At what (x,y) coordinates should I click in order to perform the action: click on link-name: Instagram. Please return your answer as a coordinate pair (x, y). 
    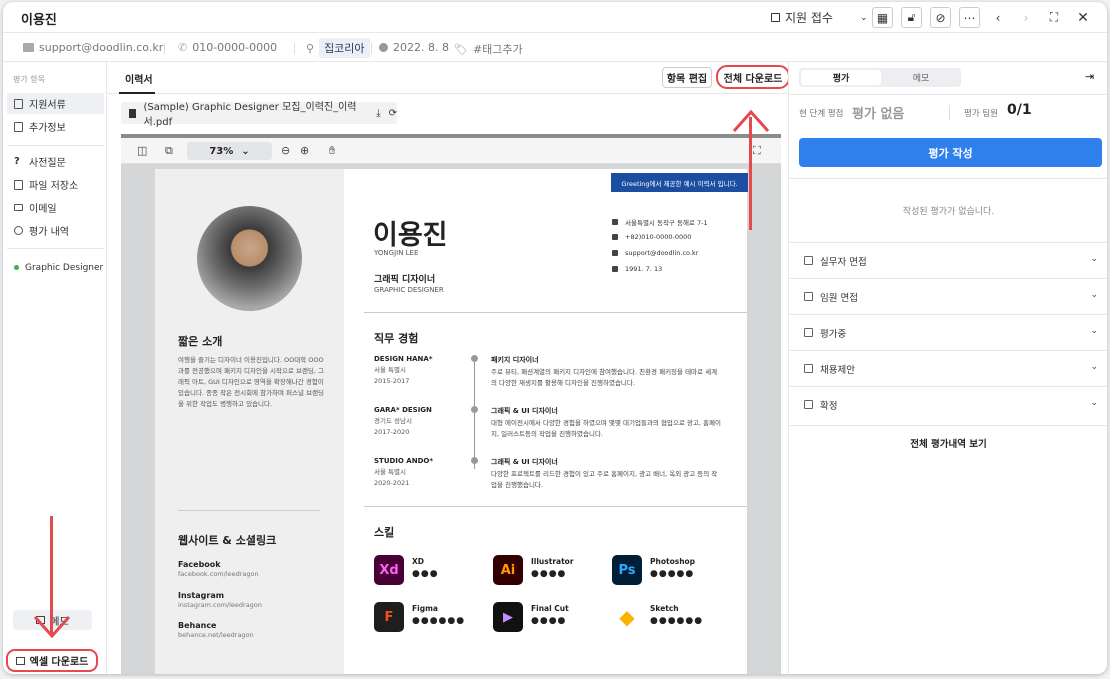
    Looking at the image, I should click on (201, 595).